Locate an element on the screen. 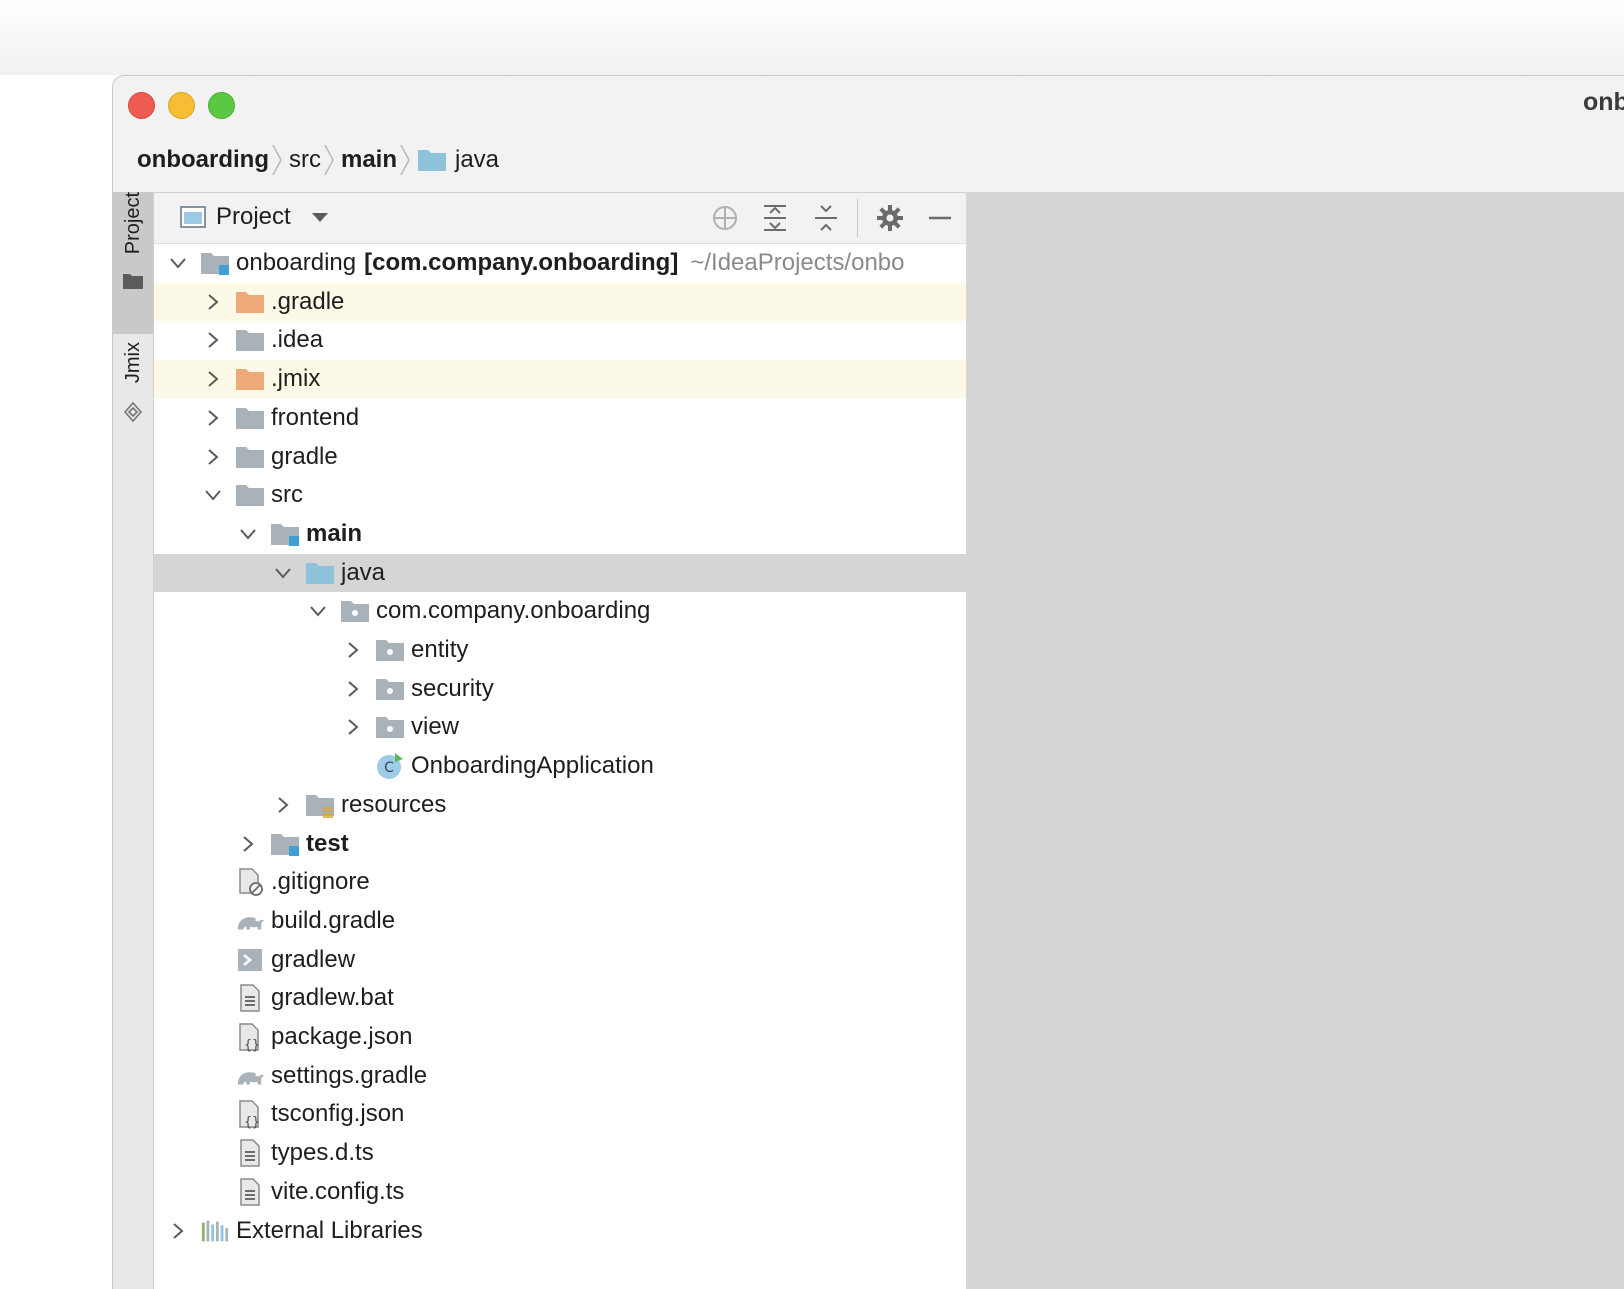 The image size is (1624, 1289). project-view-selector: Project is located at coordinates (254, 217).